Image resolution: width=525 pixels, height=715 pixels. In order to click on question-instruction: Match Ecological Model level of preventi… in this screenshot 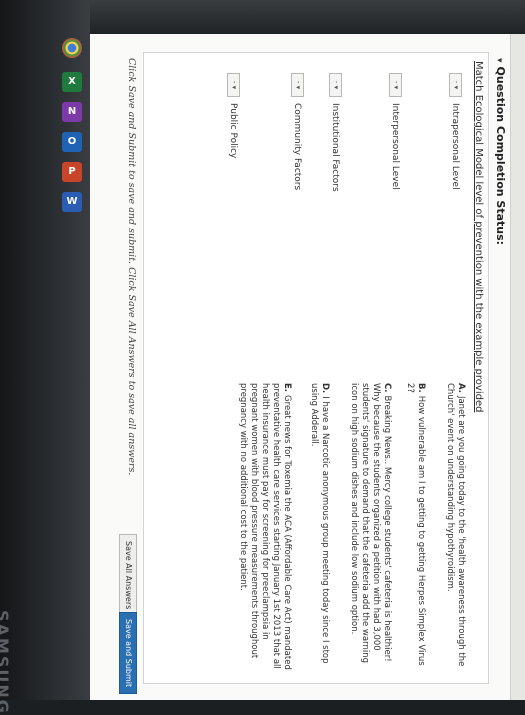, I will do `click(478, 237)`.